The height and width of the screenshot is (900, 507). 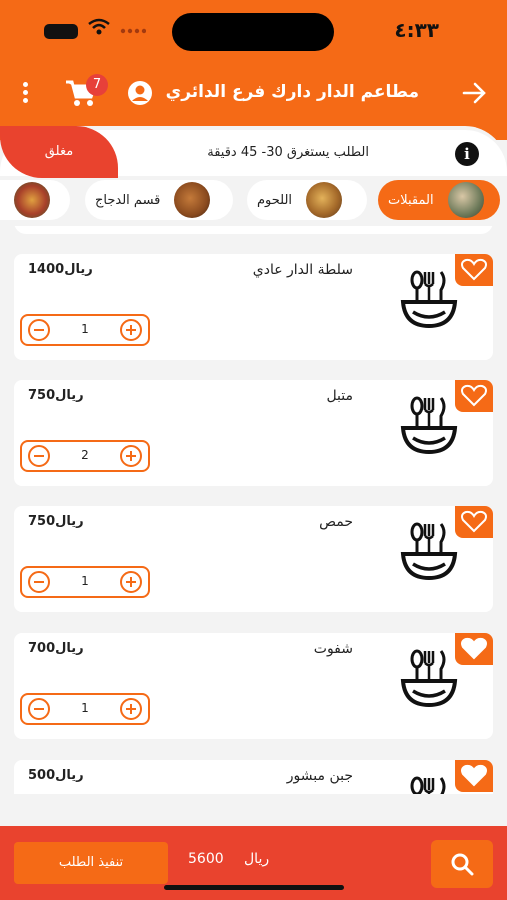 I want to click on menu-item-card: سلطة الدار عادي ريال1400 1, so click(x=253, y=307).